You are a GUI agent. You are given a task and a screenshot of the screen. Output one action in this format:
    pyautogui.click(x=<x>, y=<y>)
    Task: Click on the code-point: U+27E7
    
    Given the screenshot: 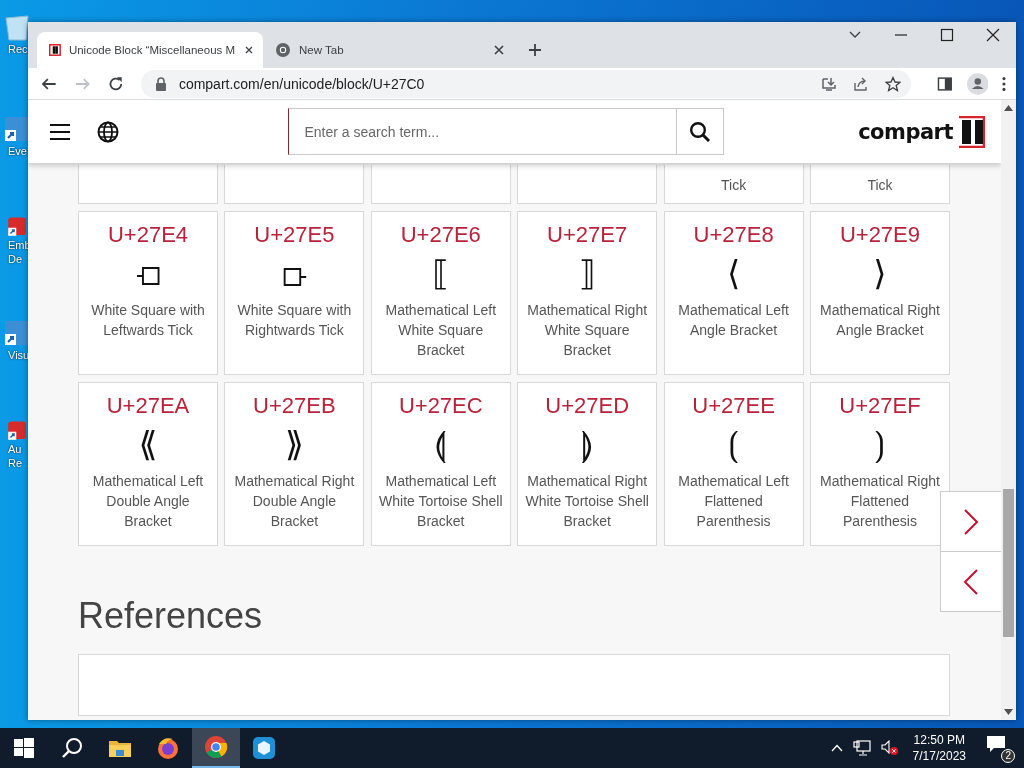 What is the action you would take?
    pyautogui.click(x=587, y=235)
    